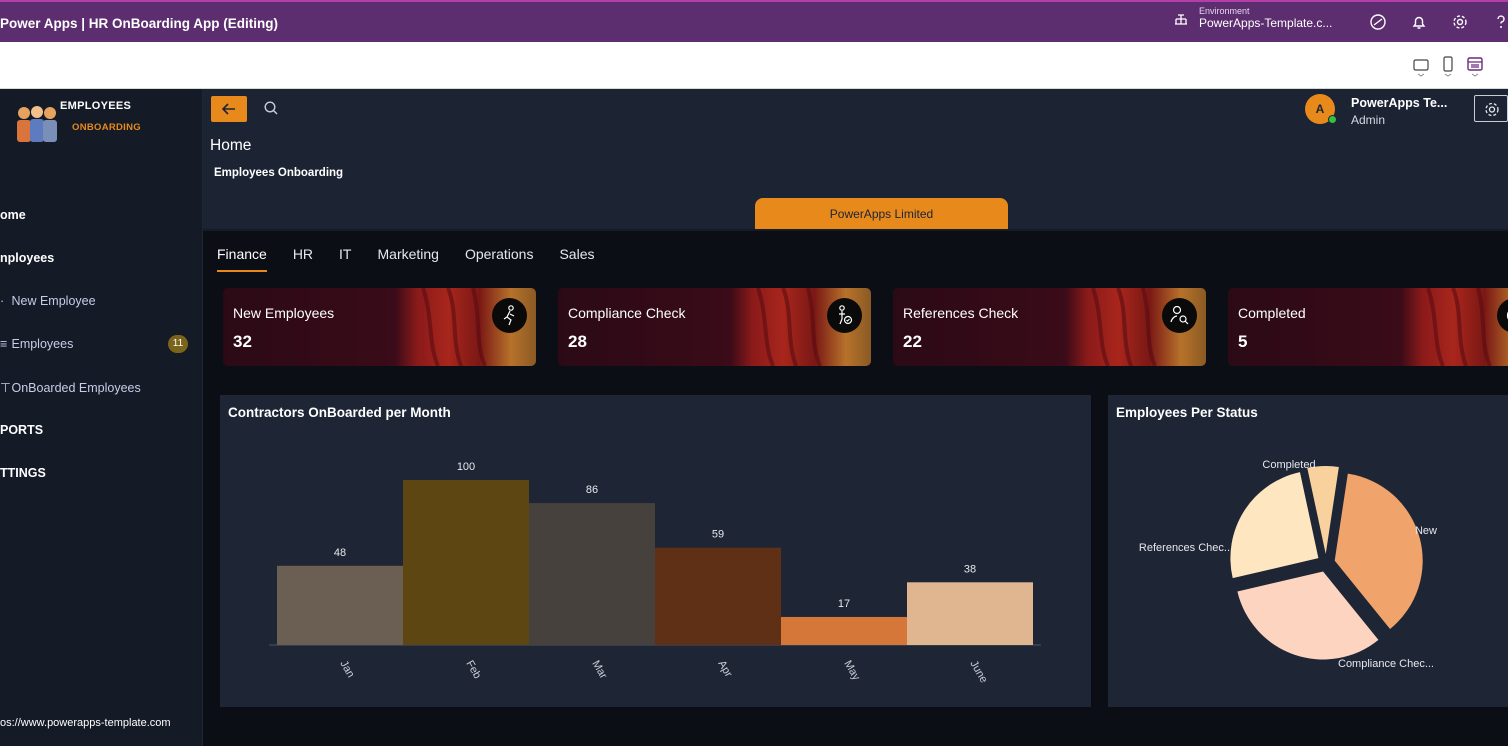 The width and height of the screenshot is (1508, 746). I want to click on pie-slice, so click(1274, 525).